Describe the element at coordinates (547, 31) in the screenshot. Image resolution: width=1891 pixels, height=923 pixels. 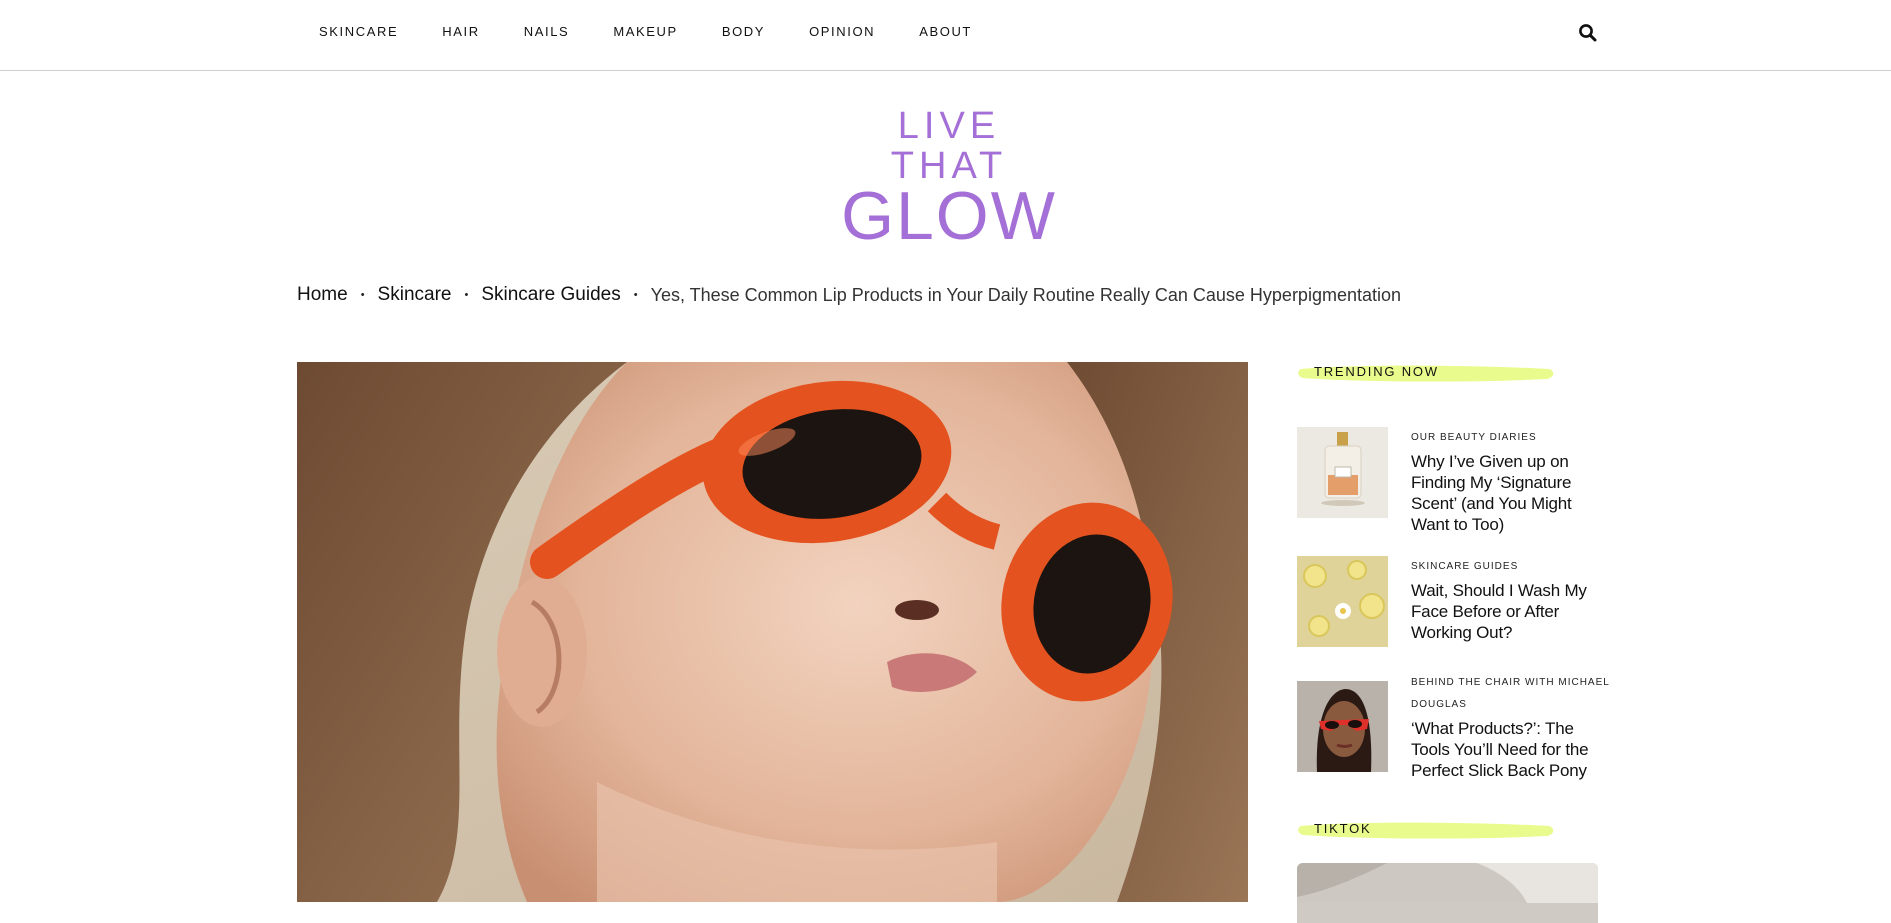
I see `nav-item-nails: NAILS` at that location.